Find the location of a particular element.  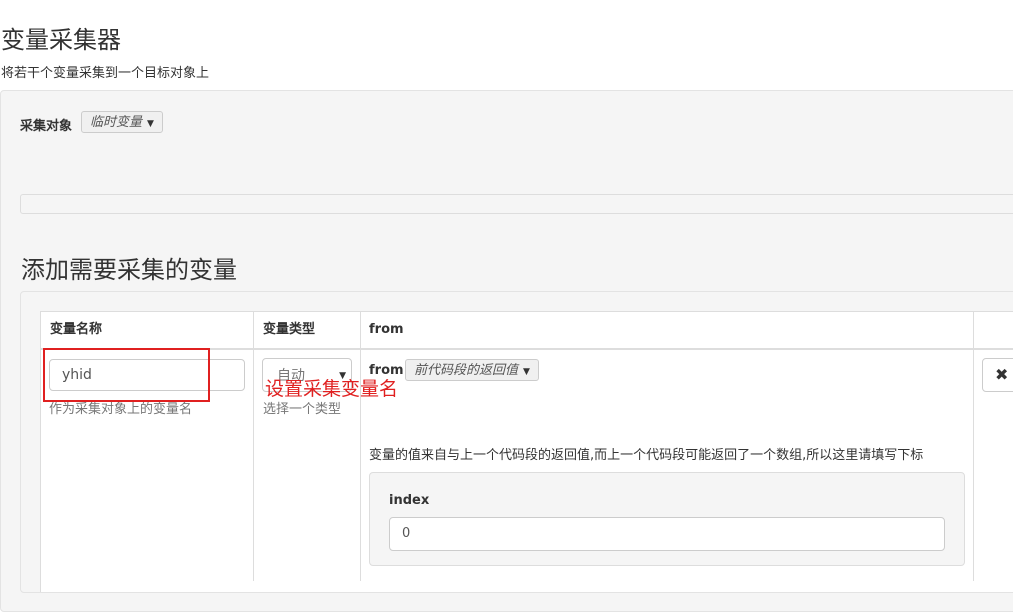

target-dropdown: 临时变量 ▼ is located at coordinates (122, 122).